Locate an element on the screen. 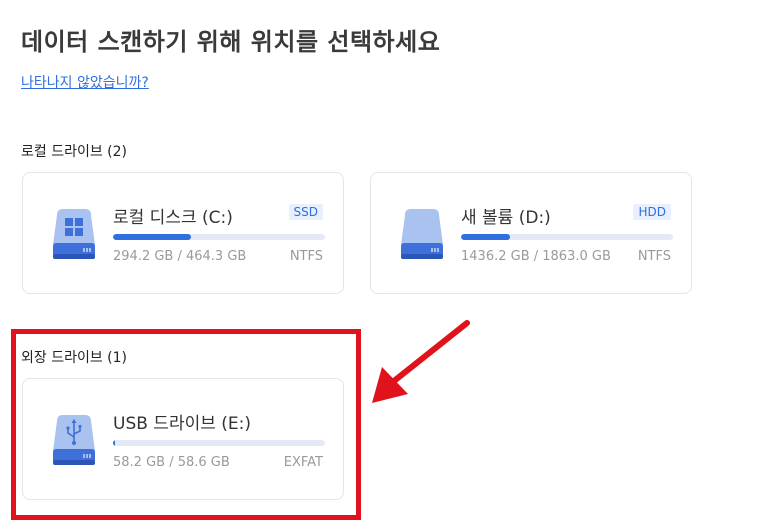 The image size is (762, 529). local-drives-label: 로컬 드라이브 (2) is located at coordinates (74, 152).